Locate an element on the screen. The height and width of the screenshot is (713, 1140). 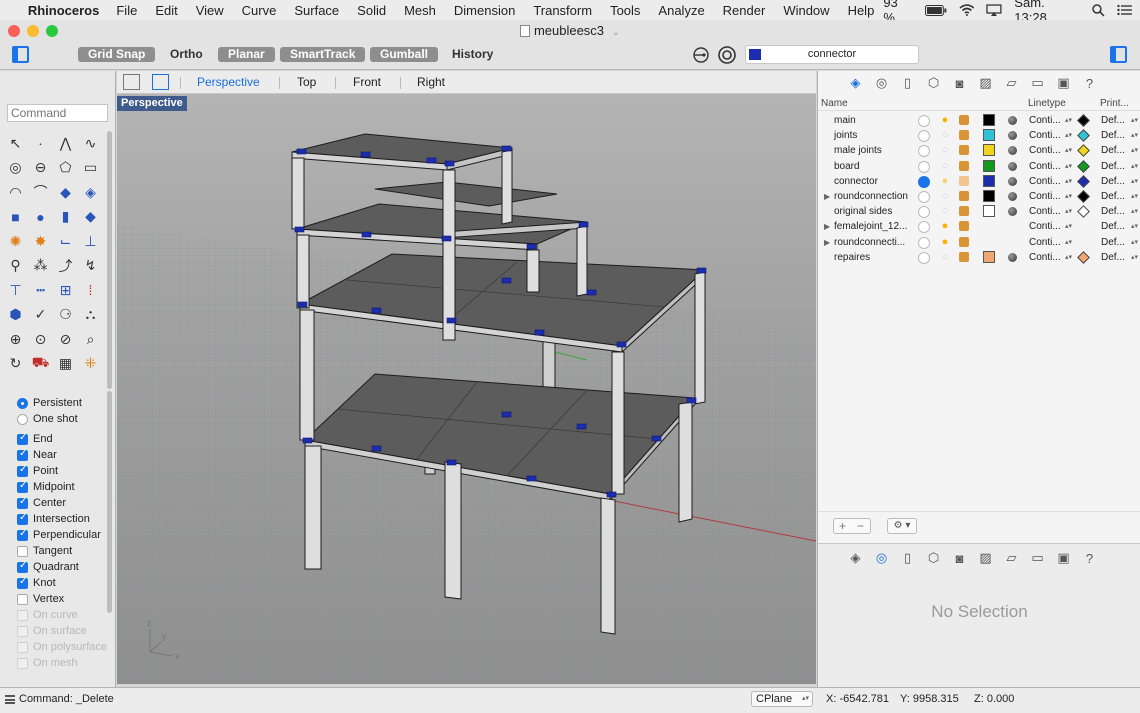
zoom-extents-icon: ⊕ is located at coordinates (15, 339).